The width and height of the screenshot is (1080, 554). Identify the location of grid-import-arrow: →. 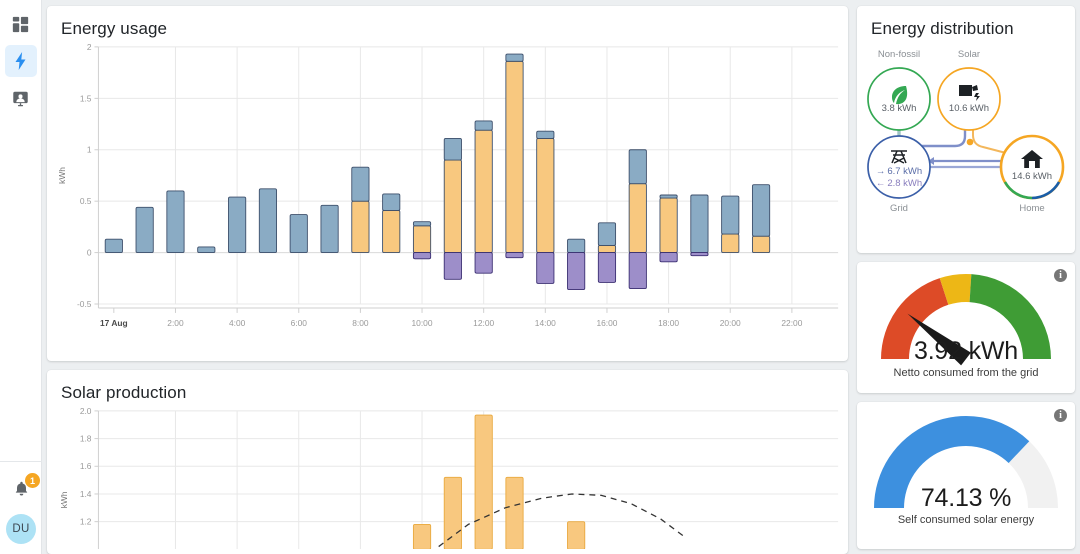
(881, 171).